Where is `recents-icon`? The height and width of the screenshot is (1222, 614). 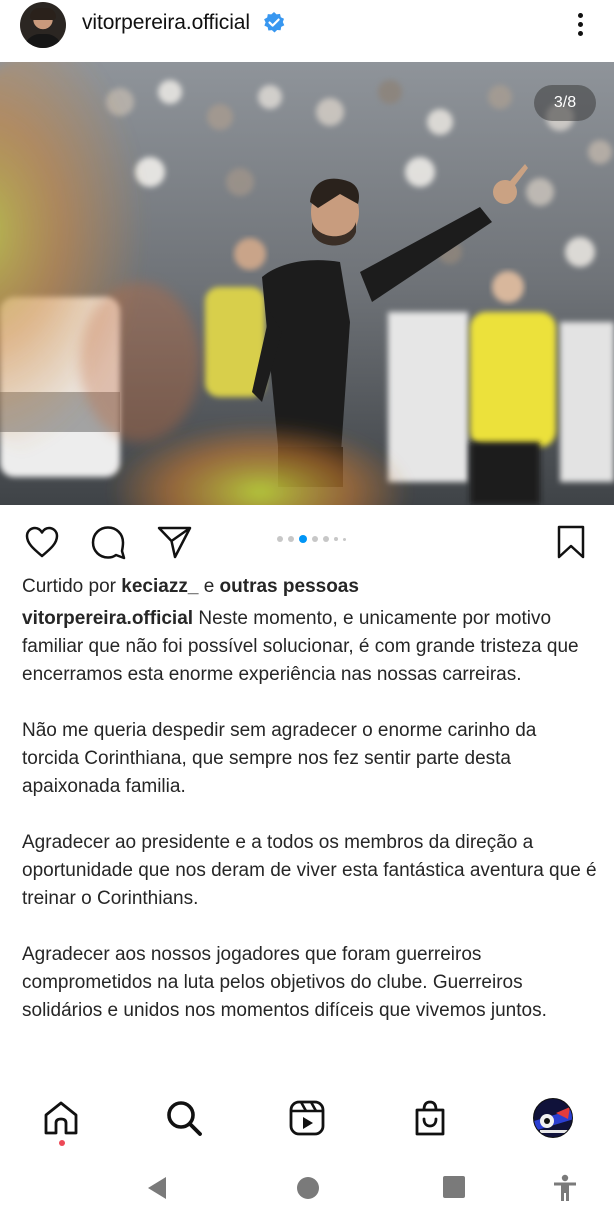 recents-icon is located at coordinates (454, 1187).